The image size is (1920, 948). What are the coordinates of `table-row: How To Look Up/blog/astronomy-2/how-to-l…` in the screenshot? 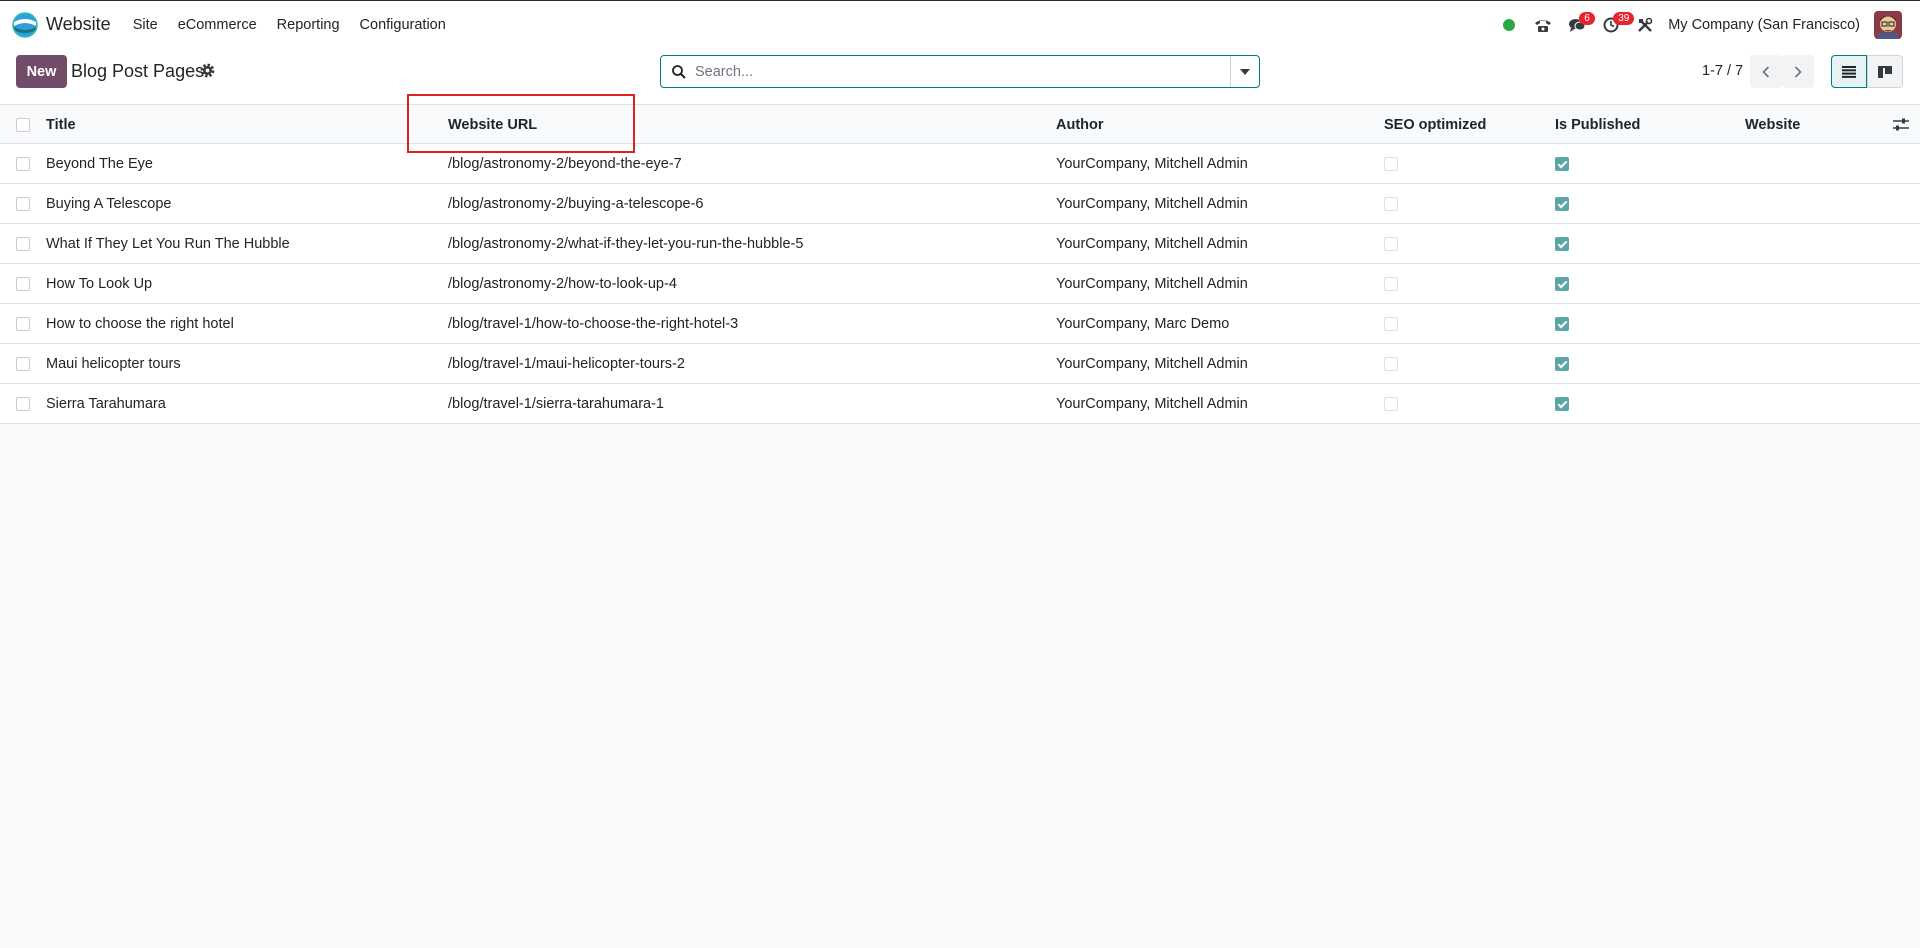 It's located at (960, 284).